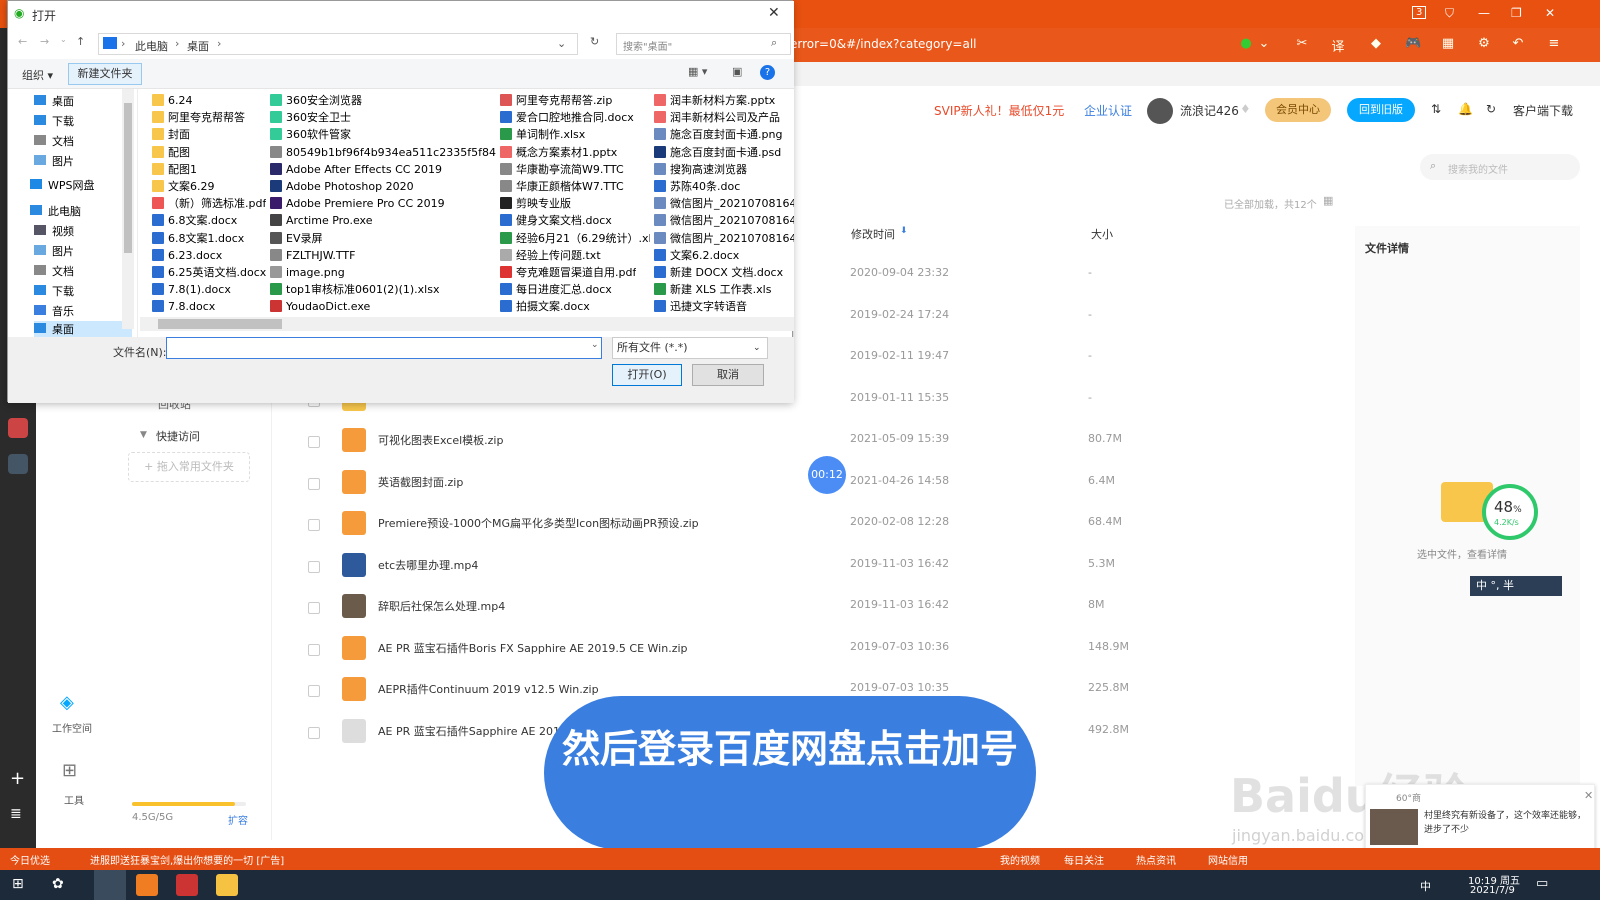 Image resolution: width=1600 pixels, height=900 pixels. I want to click on address-bar: error=0&#/index?category=all, so click(883, 44).